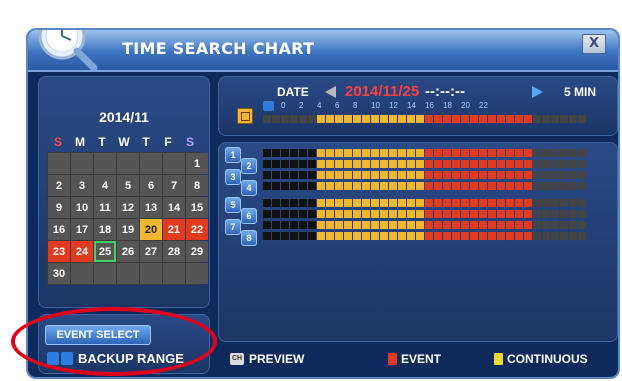 This screenshot has height=381, width=622. I want to click on calendar-day-8: 8, so click(197, 185).